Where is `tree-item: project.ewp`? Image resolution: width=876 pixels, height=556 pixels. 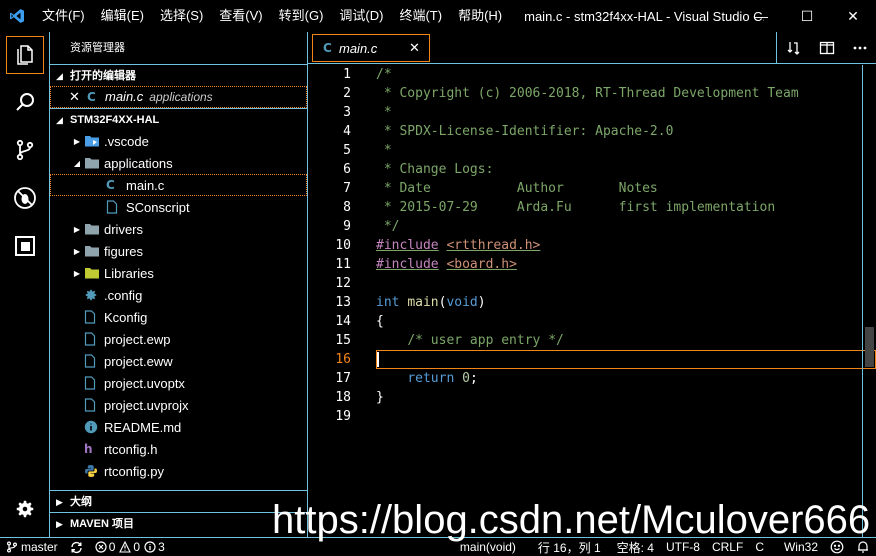 tree-item: project.ewp is located at coordinates (178, 339).